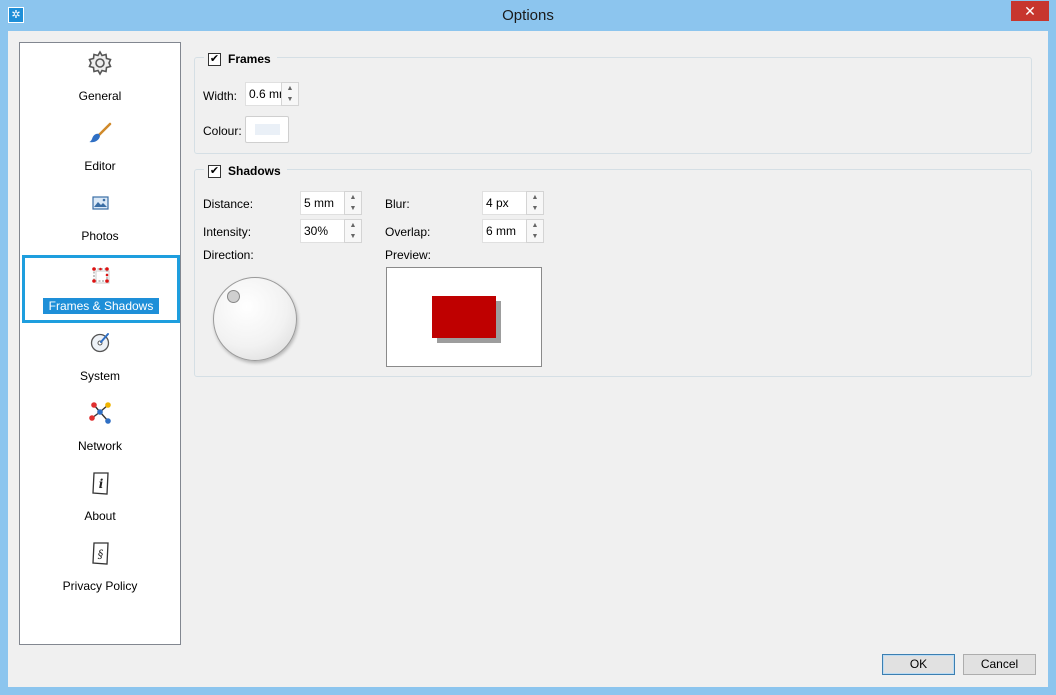  What do you see at coordinates (101, 289) in the screenshot?
I see `sidebar-item-frames-shadows: Frames & Shadows` at bounding box center [101, 289].